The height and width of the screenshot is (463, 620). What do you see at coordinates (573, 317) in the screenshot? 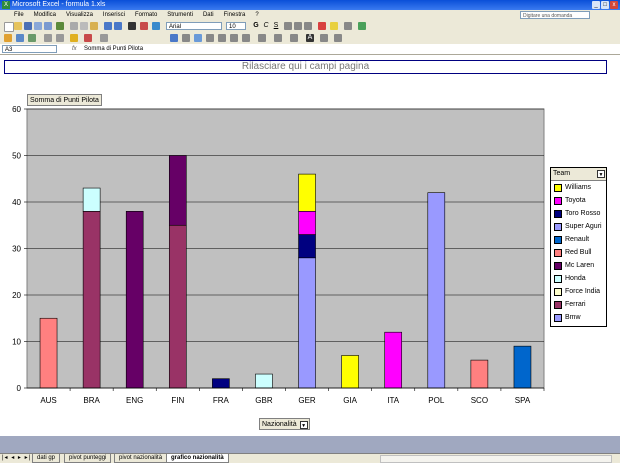
I see `legend-label: Bmw` at bounding box center [573, 317].